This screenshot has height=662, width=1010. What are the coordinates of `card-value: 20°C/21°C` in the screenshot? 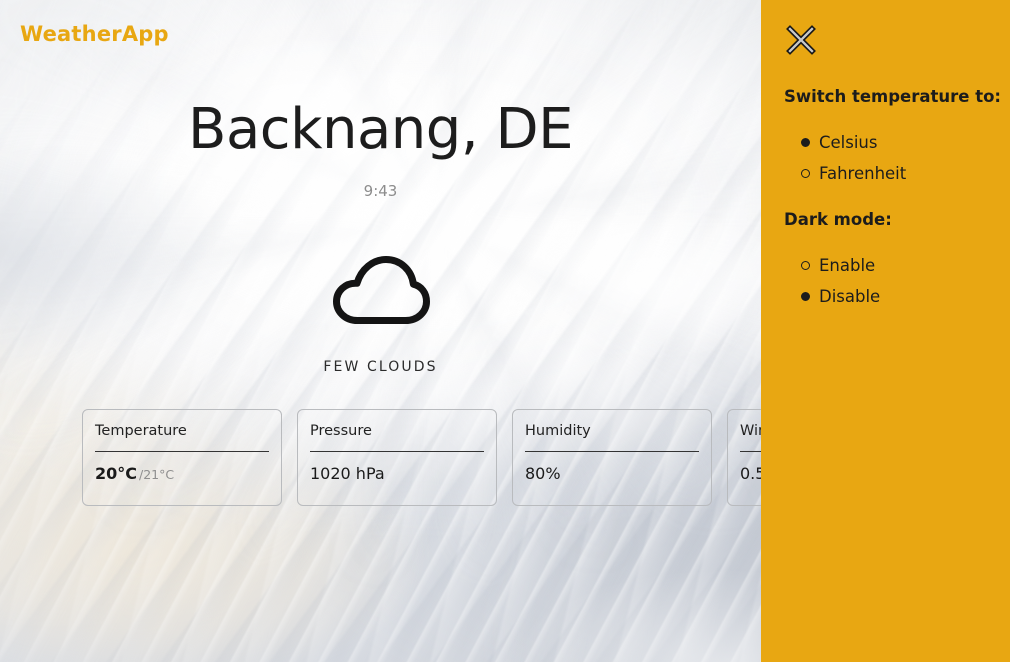 It's located at (182, 473).